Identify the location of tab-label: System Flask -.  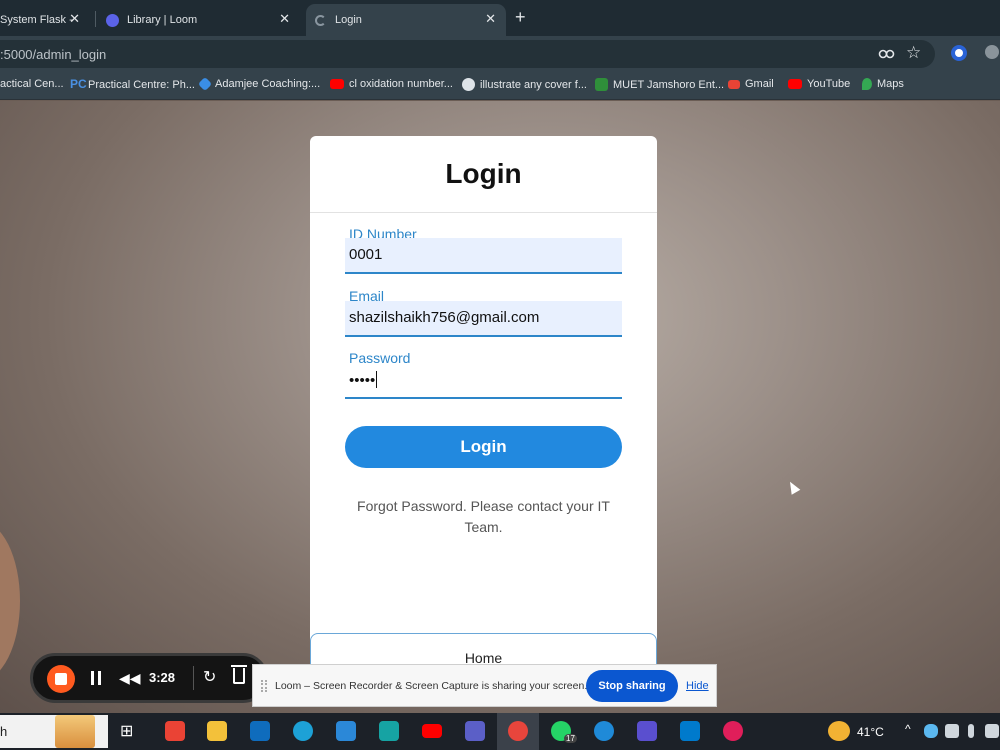
(36, 20).